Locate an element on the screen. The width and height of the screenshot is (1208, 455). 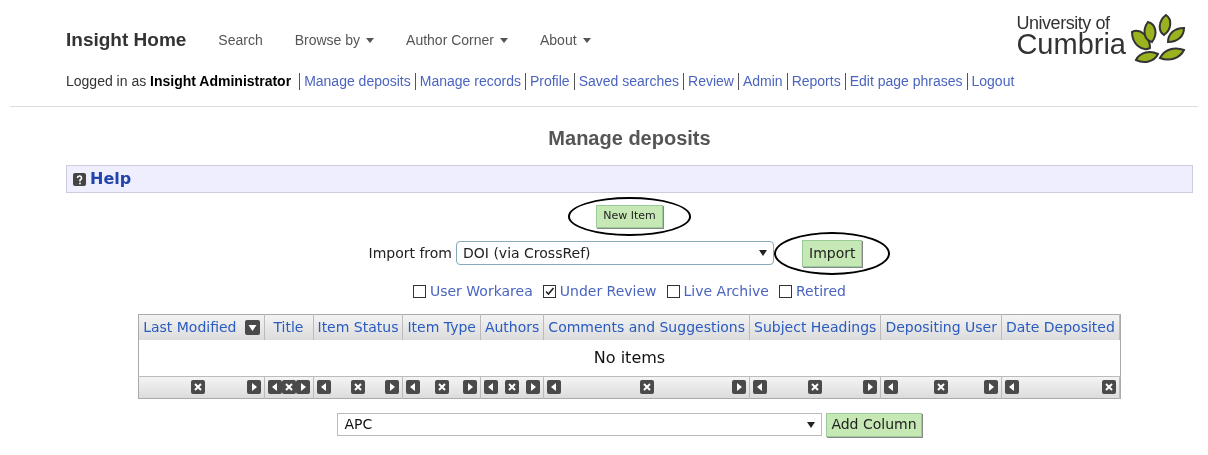
filter-link: User Workarea is located at coordinates (481, 291).